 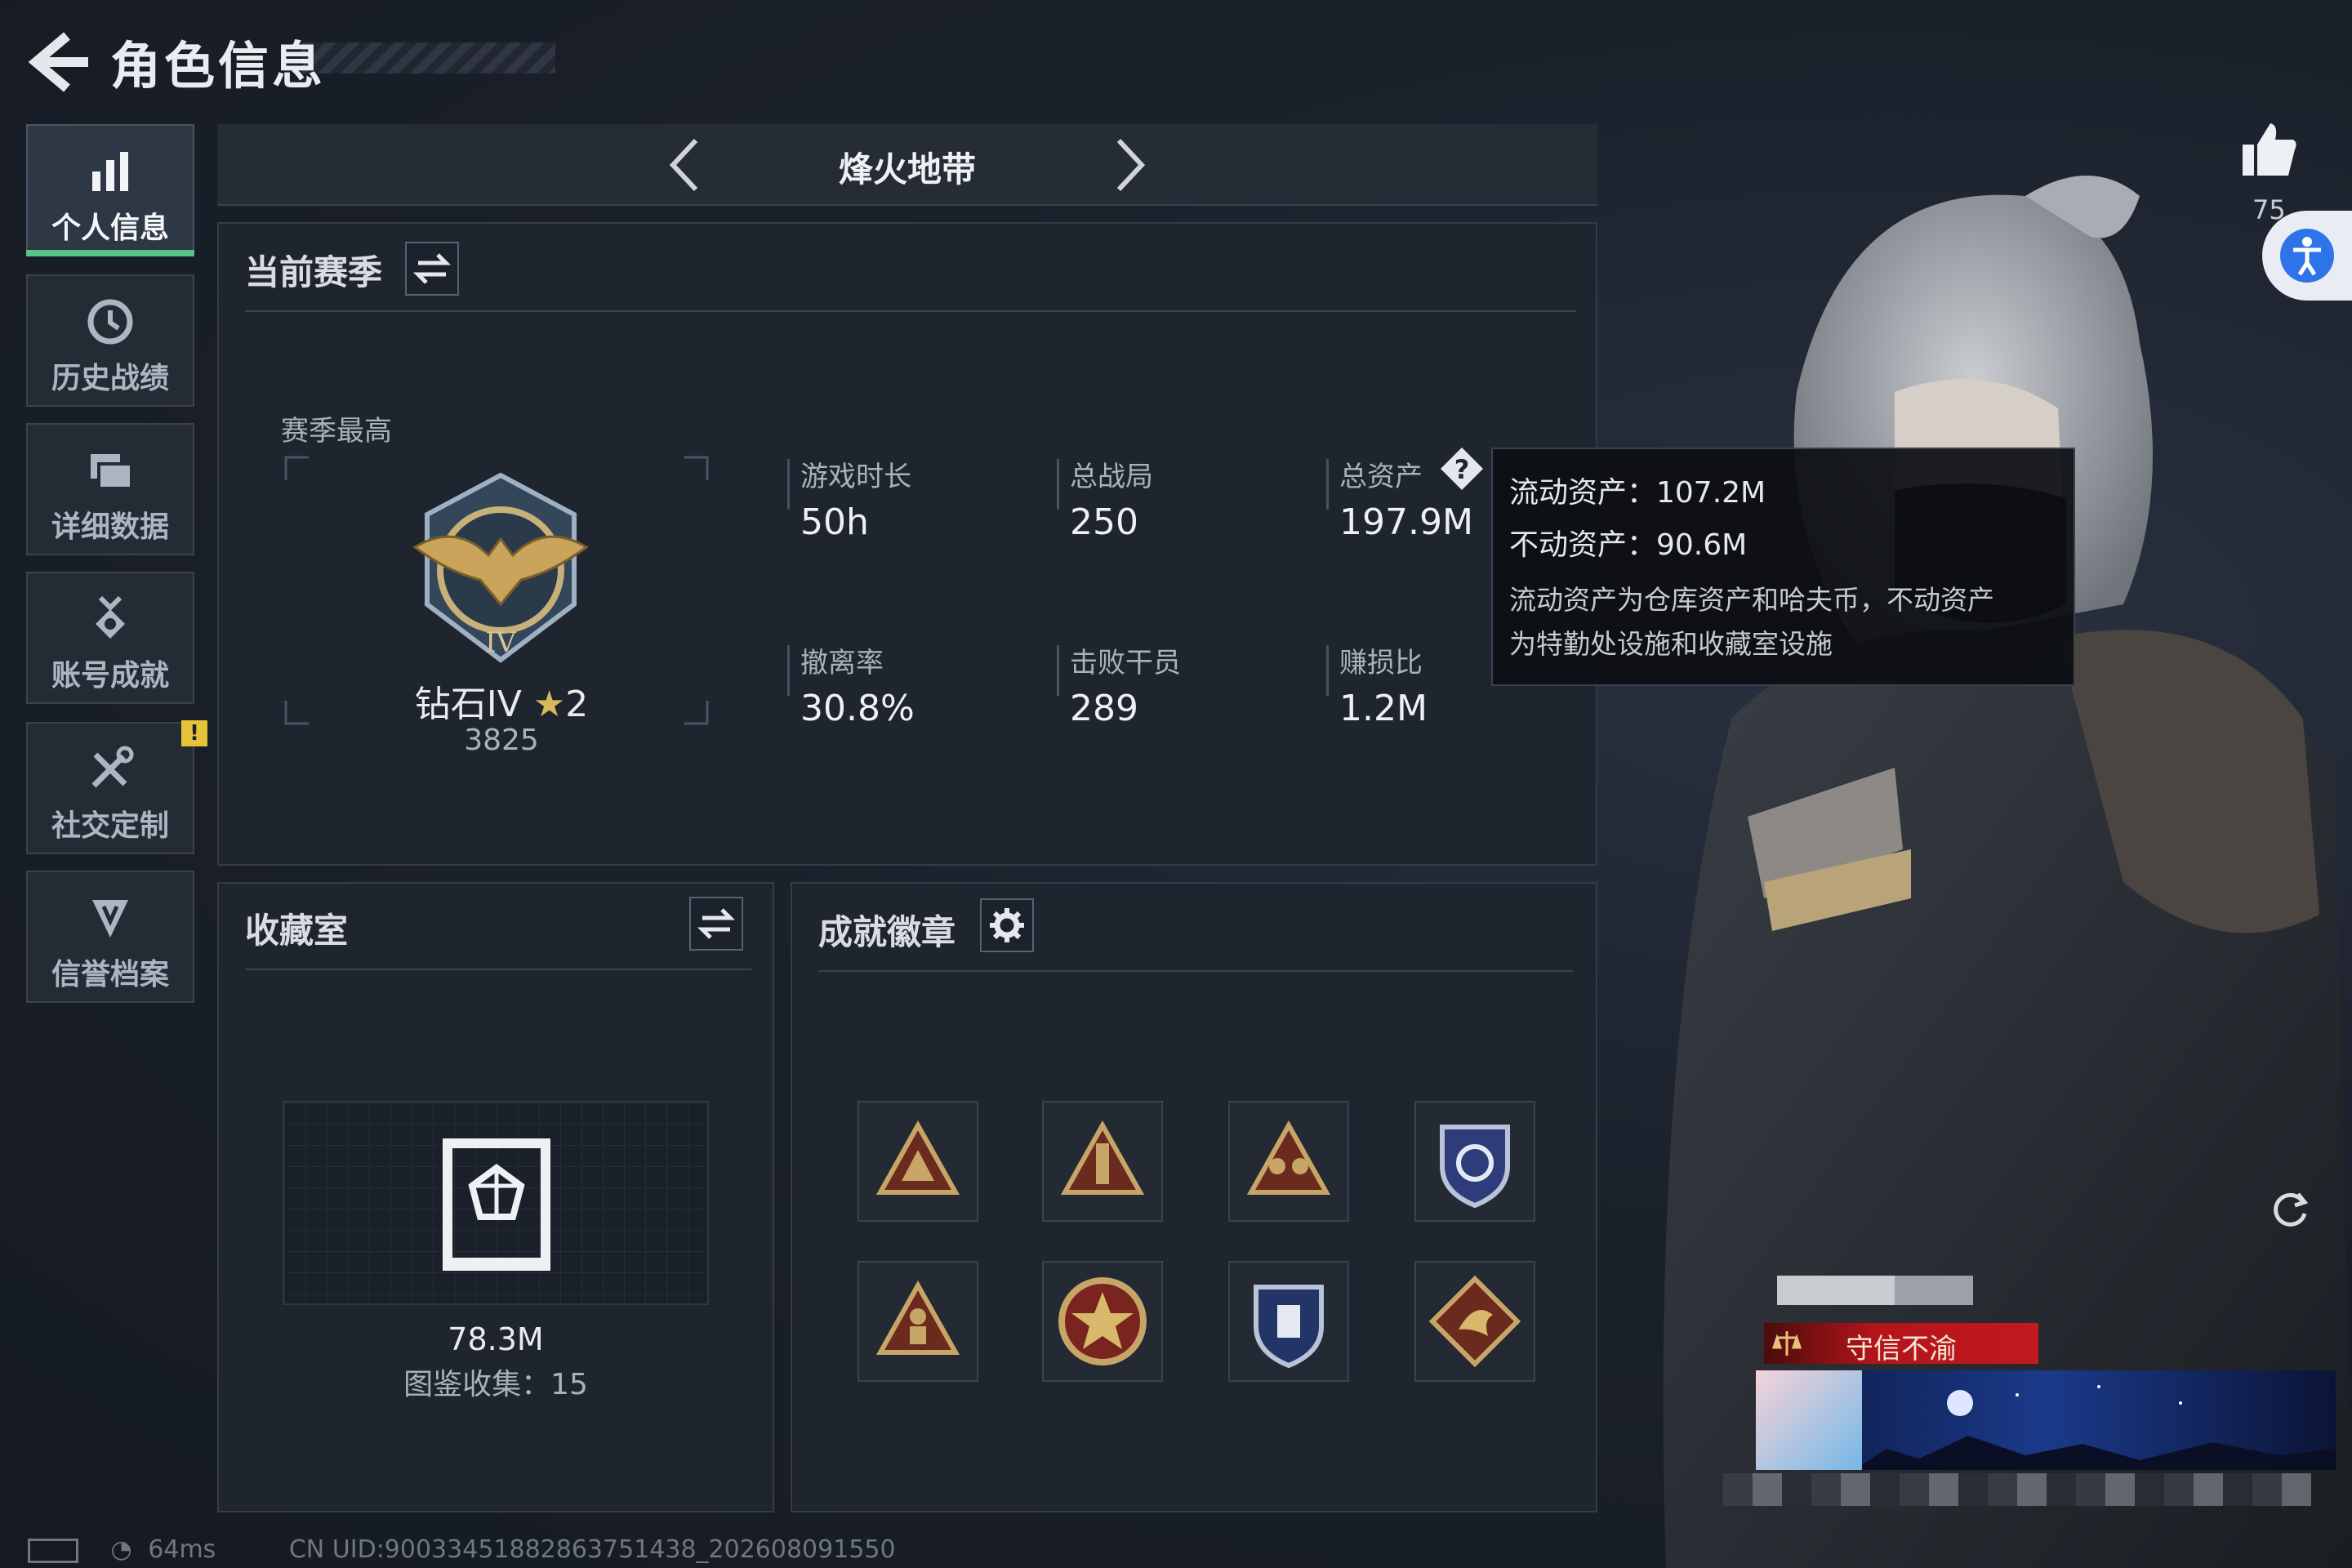 What do you see at coordinates (1406, 522) in the screenshot?
I see `stat-value: 197.9M` at bounding box center [1406, 522].